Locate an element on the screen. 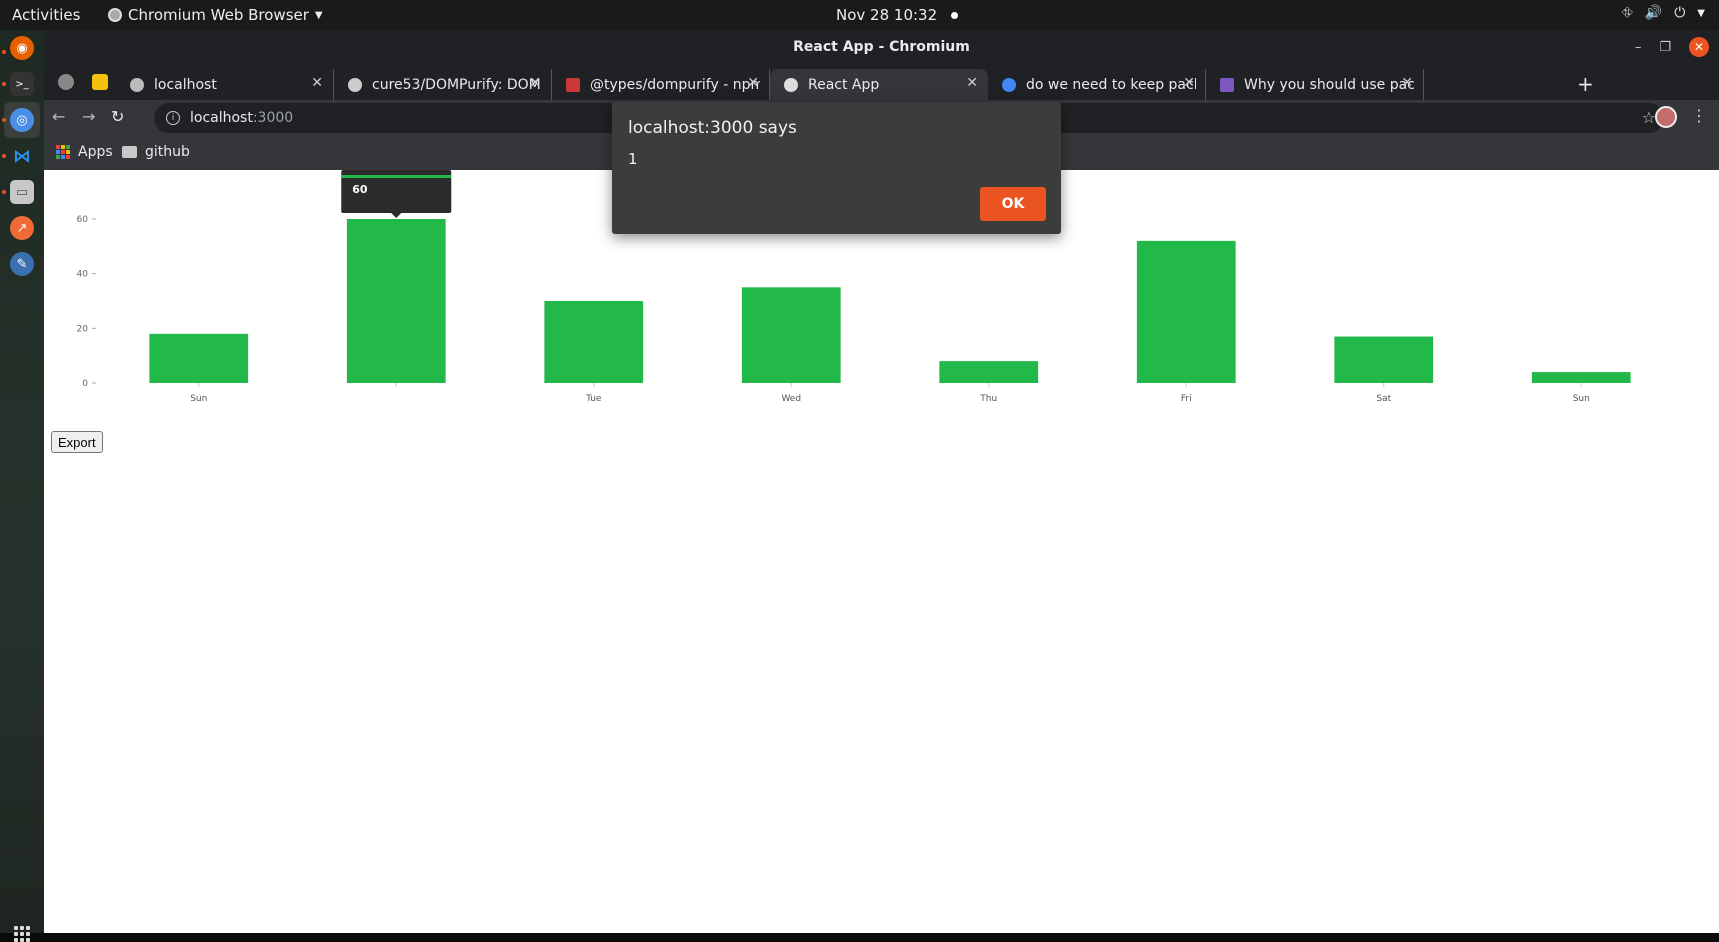 The height and width of the screenshot is (942, 1719). bookmark-folder-github: github is located at coordinates (156, 152).